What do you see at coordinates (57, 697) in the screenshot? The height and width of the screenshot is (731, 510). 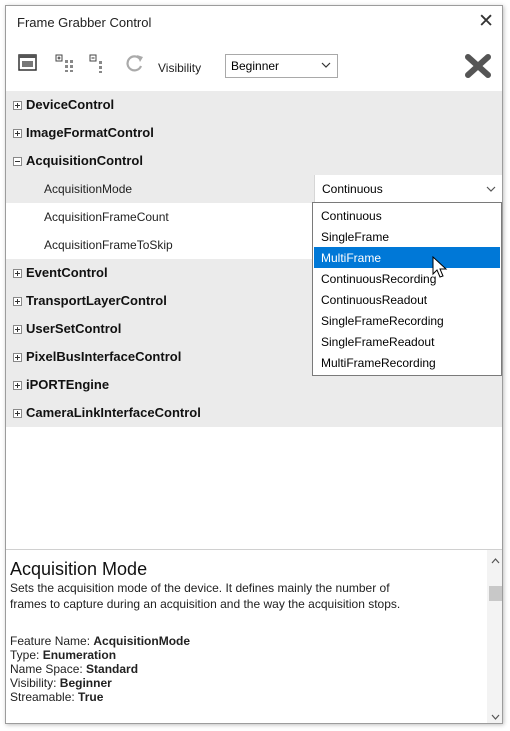 I see `streamable-line: Streamable: True` at bounding box center [57, 697].